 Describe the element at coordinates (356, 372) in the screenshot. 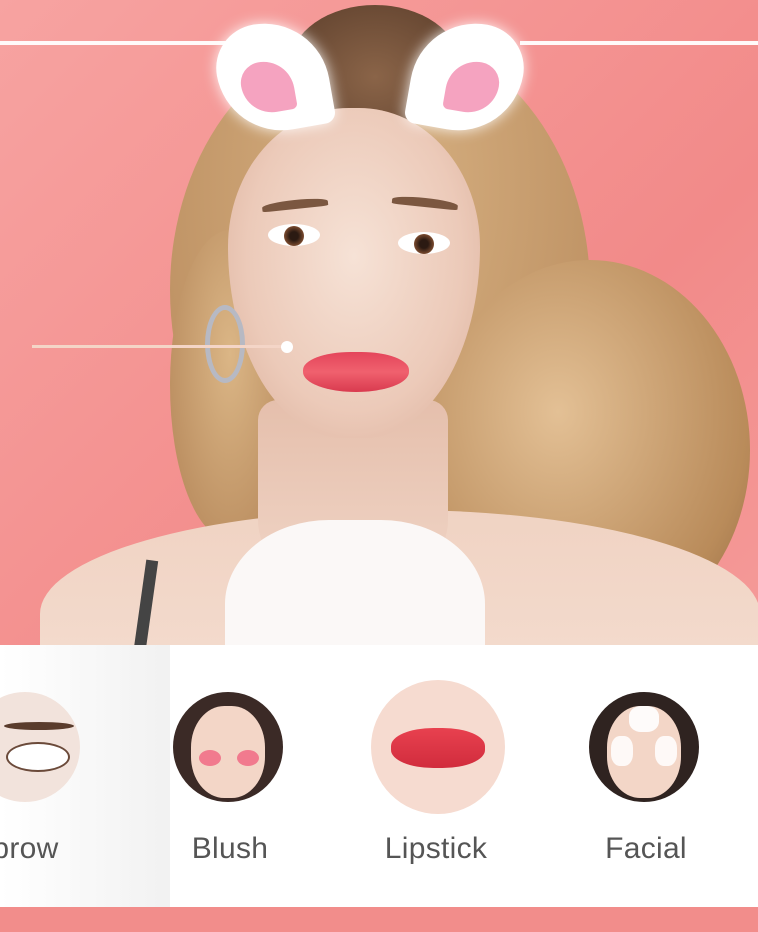

I see `lips` at that location.